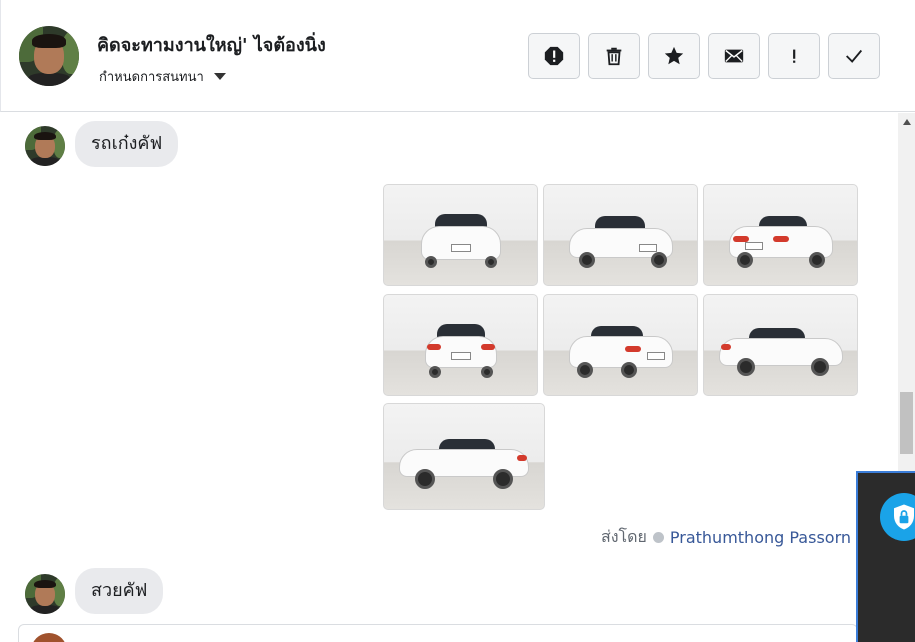 The image size is (915, 642). I want to click on mark-unread-button, so click(734, 56).